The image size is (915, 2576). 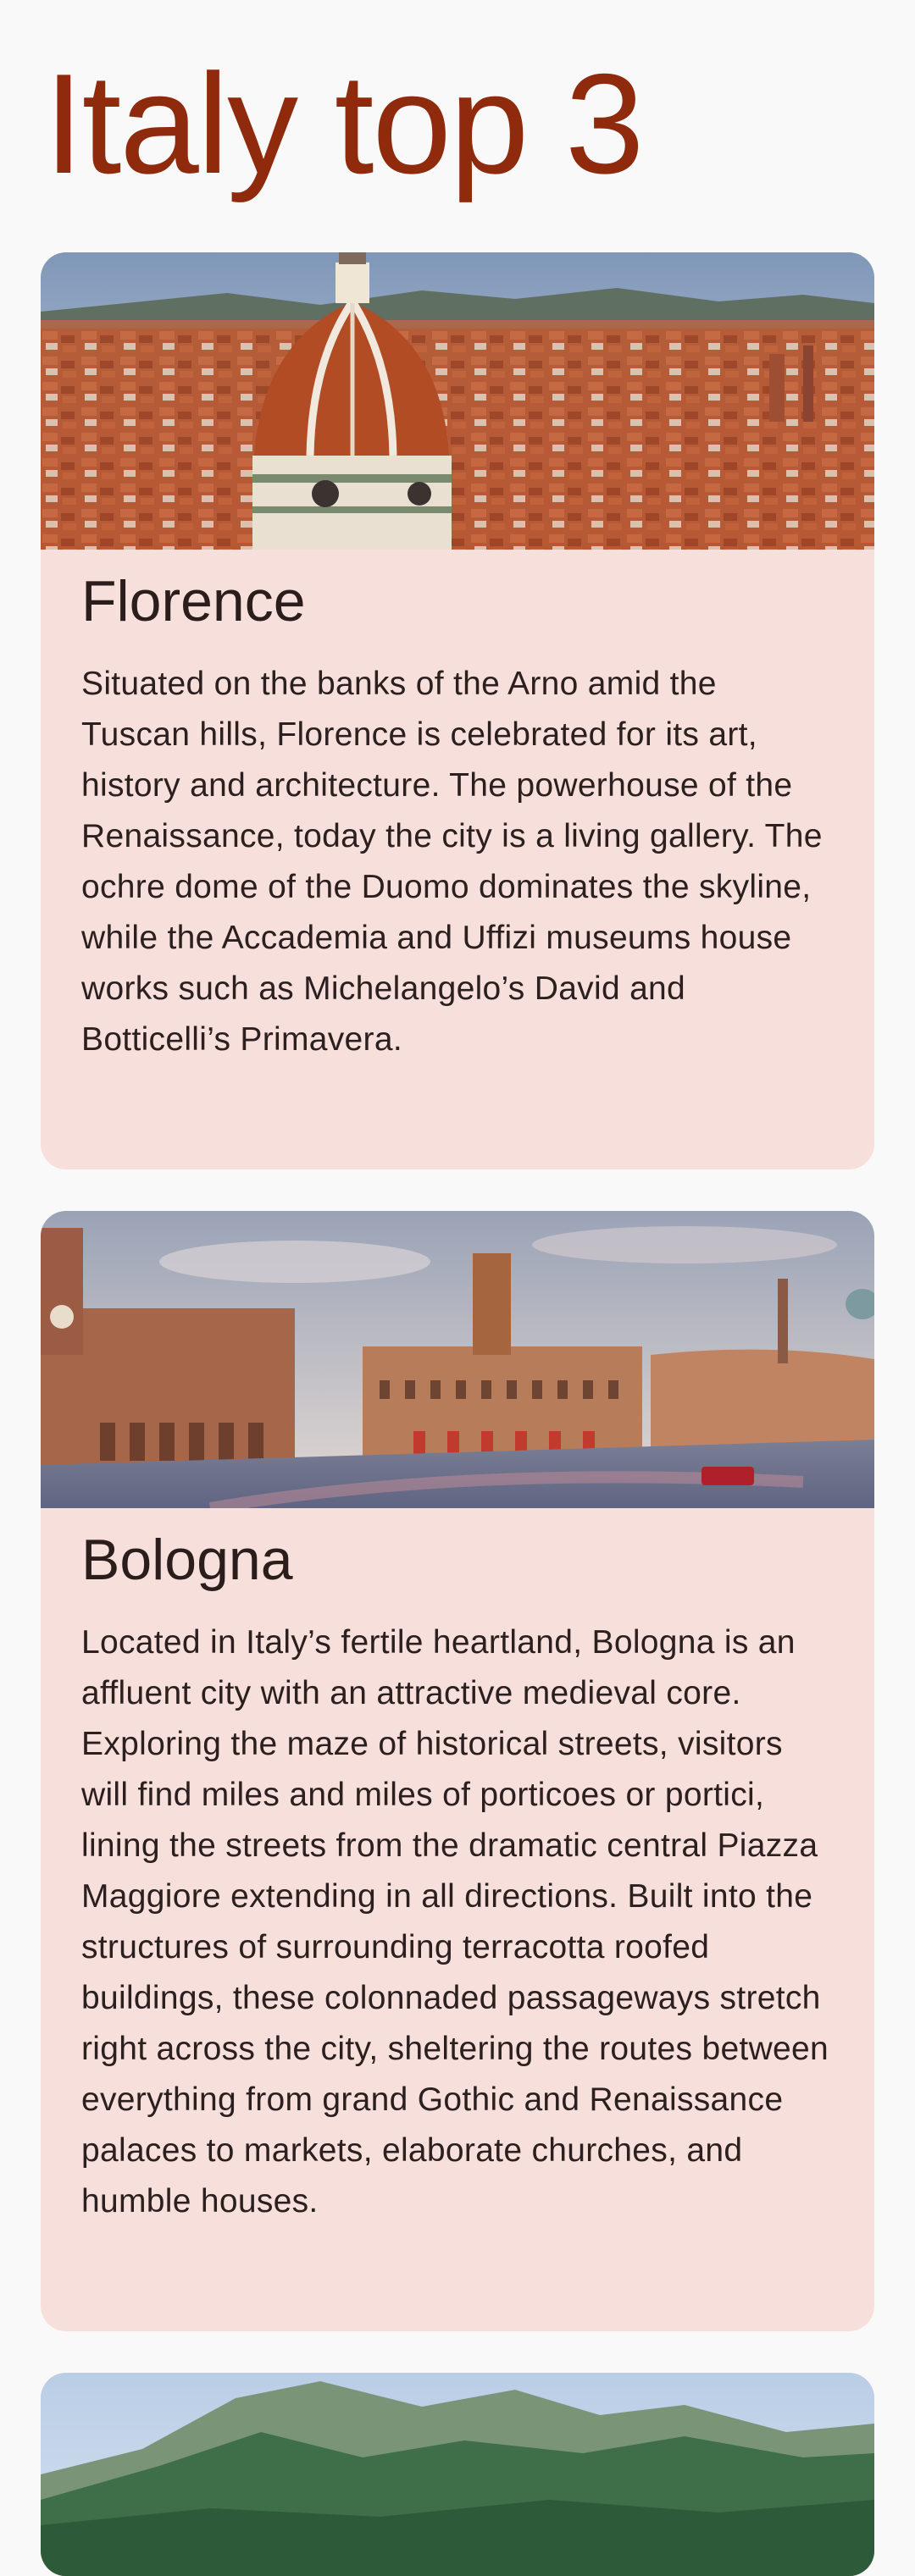 I want to click on card-title: Florence, so click(x=193, y=601).